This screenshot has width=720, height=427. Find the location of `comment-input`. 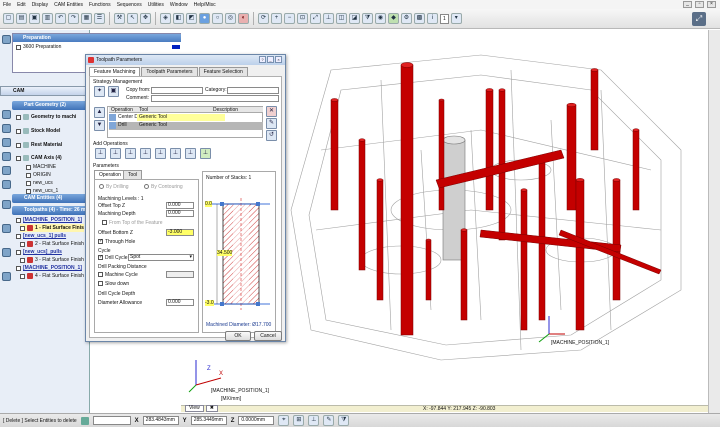

comment-input is located at coordinates (215, 98).